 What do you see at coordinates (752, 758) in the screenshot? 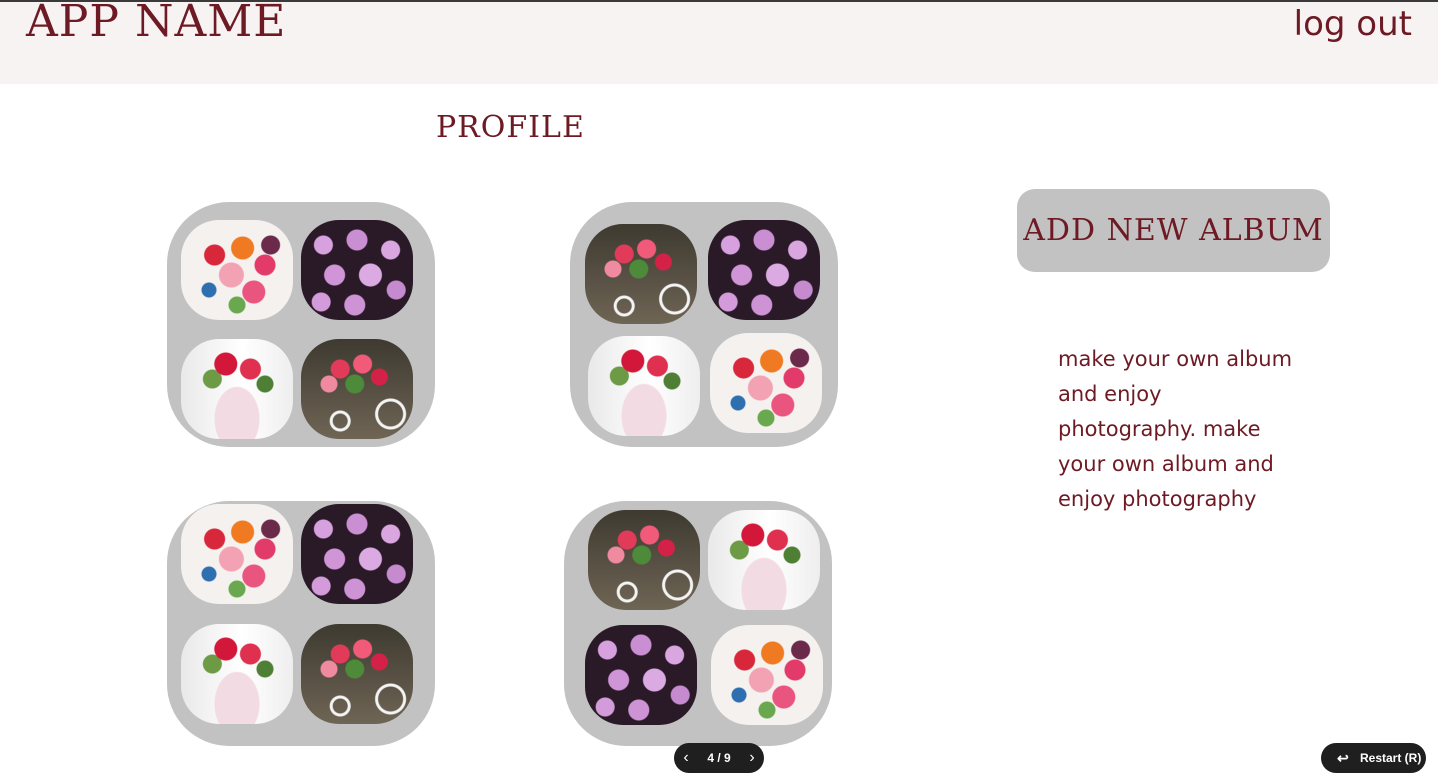
I see `chevron-right-icon: ›` at bounding box center [752, 758].